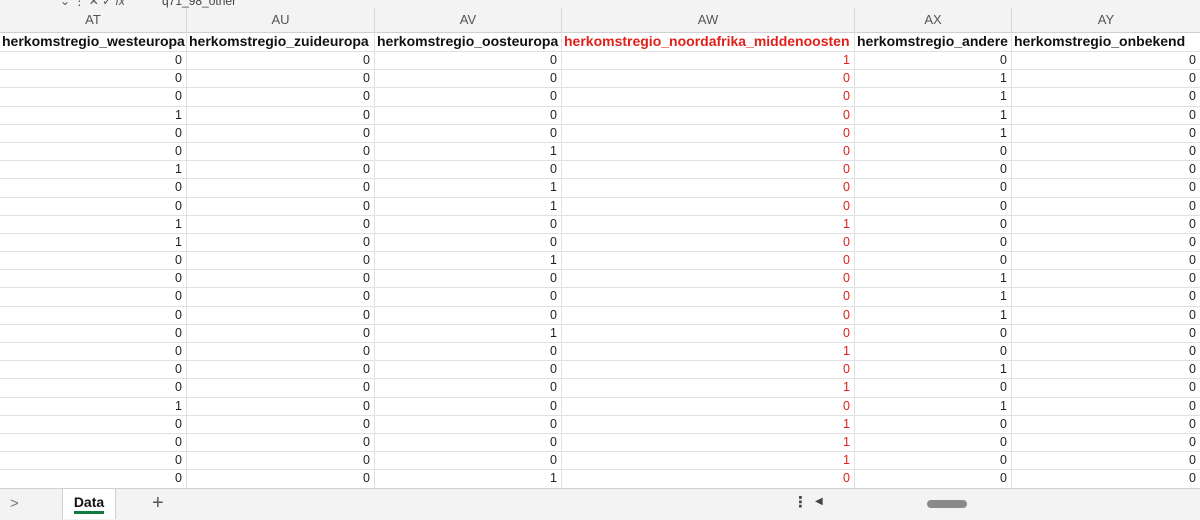 The image size is (1200, 520). Describe the element at coordinates (92, 4) in the screenshot. I see `formula-tools: ⌄ ⋮ ✕ ✓ fx` at that location.